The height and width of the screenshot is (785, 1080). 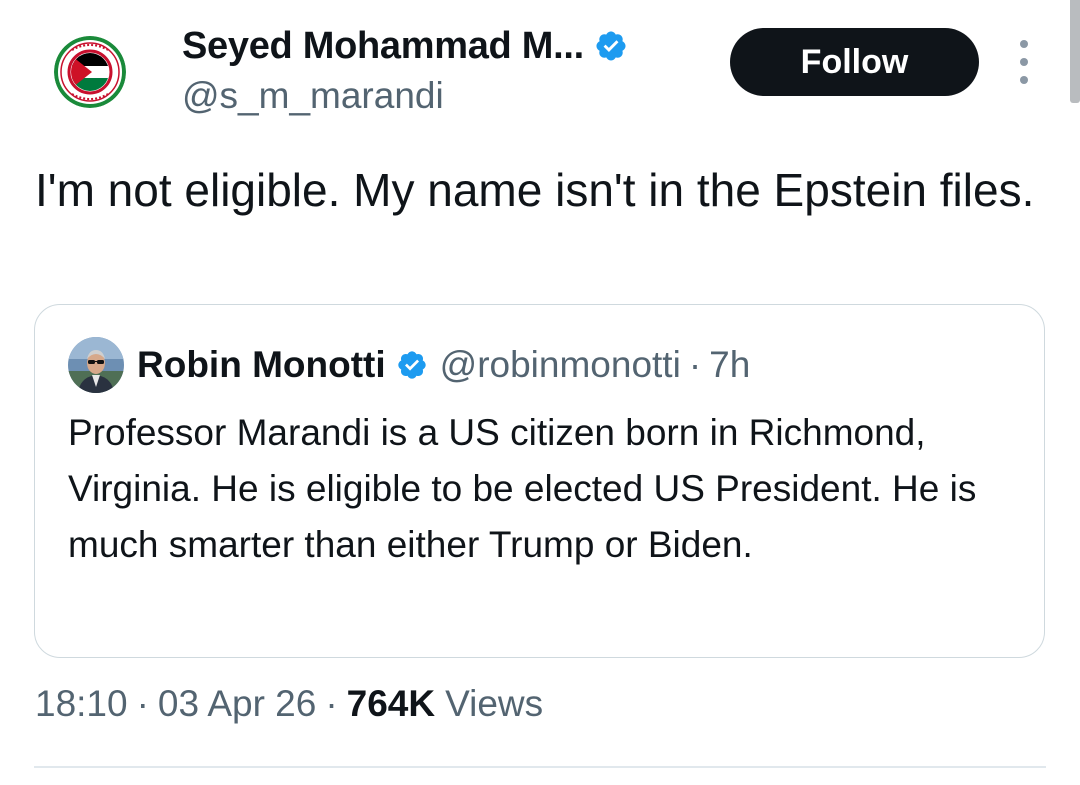 What do you see at coordinates (854, 62) in the screenshot?
I see `follow-button: Follow` at bounding box center [854, 62].